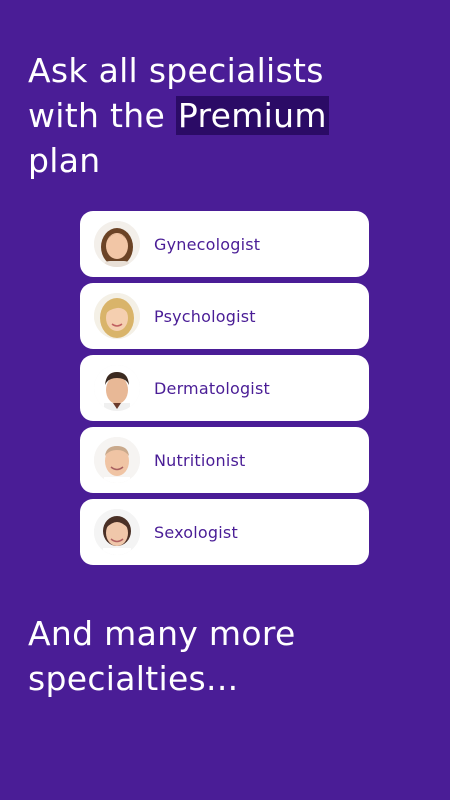  What do you see at coordinates (117, 460) in the screenshot?
I see `nutritionist-avatar-icon` at bounding box center [117, 460].